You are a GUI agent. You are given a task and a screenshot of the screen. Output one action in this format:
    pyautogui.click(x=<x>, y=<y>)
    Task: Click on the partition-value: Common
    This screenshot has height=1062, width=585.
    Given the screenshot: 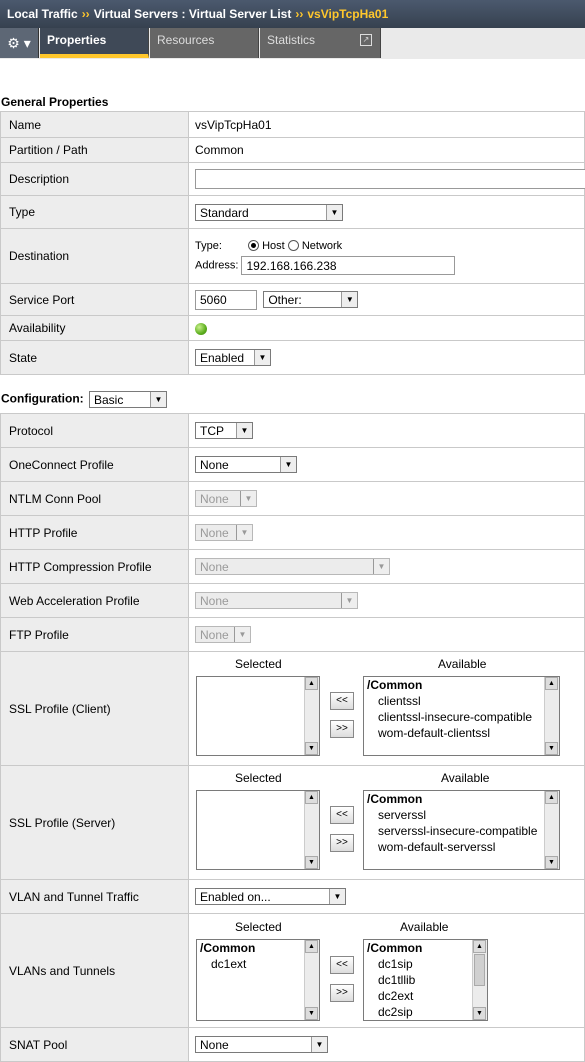 What is the action you would take?
    pyautogui.click(x=386, y=150)
    